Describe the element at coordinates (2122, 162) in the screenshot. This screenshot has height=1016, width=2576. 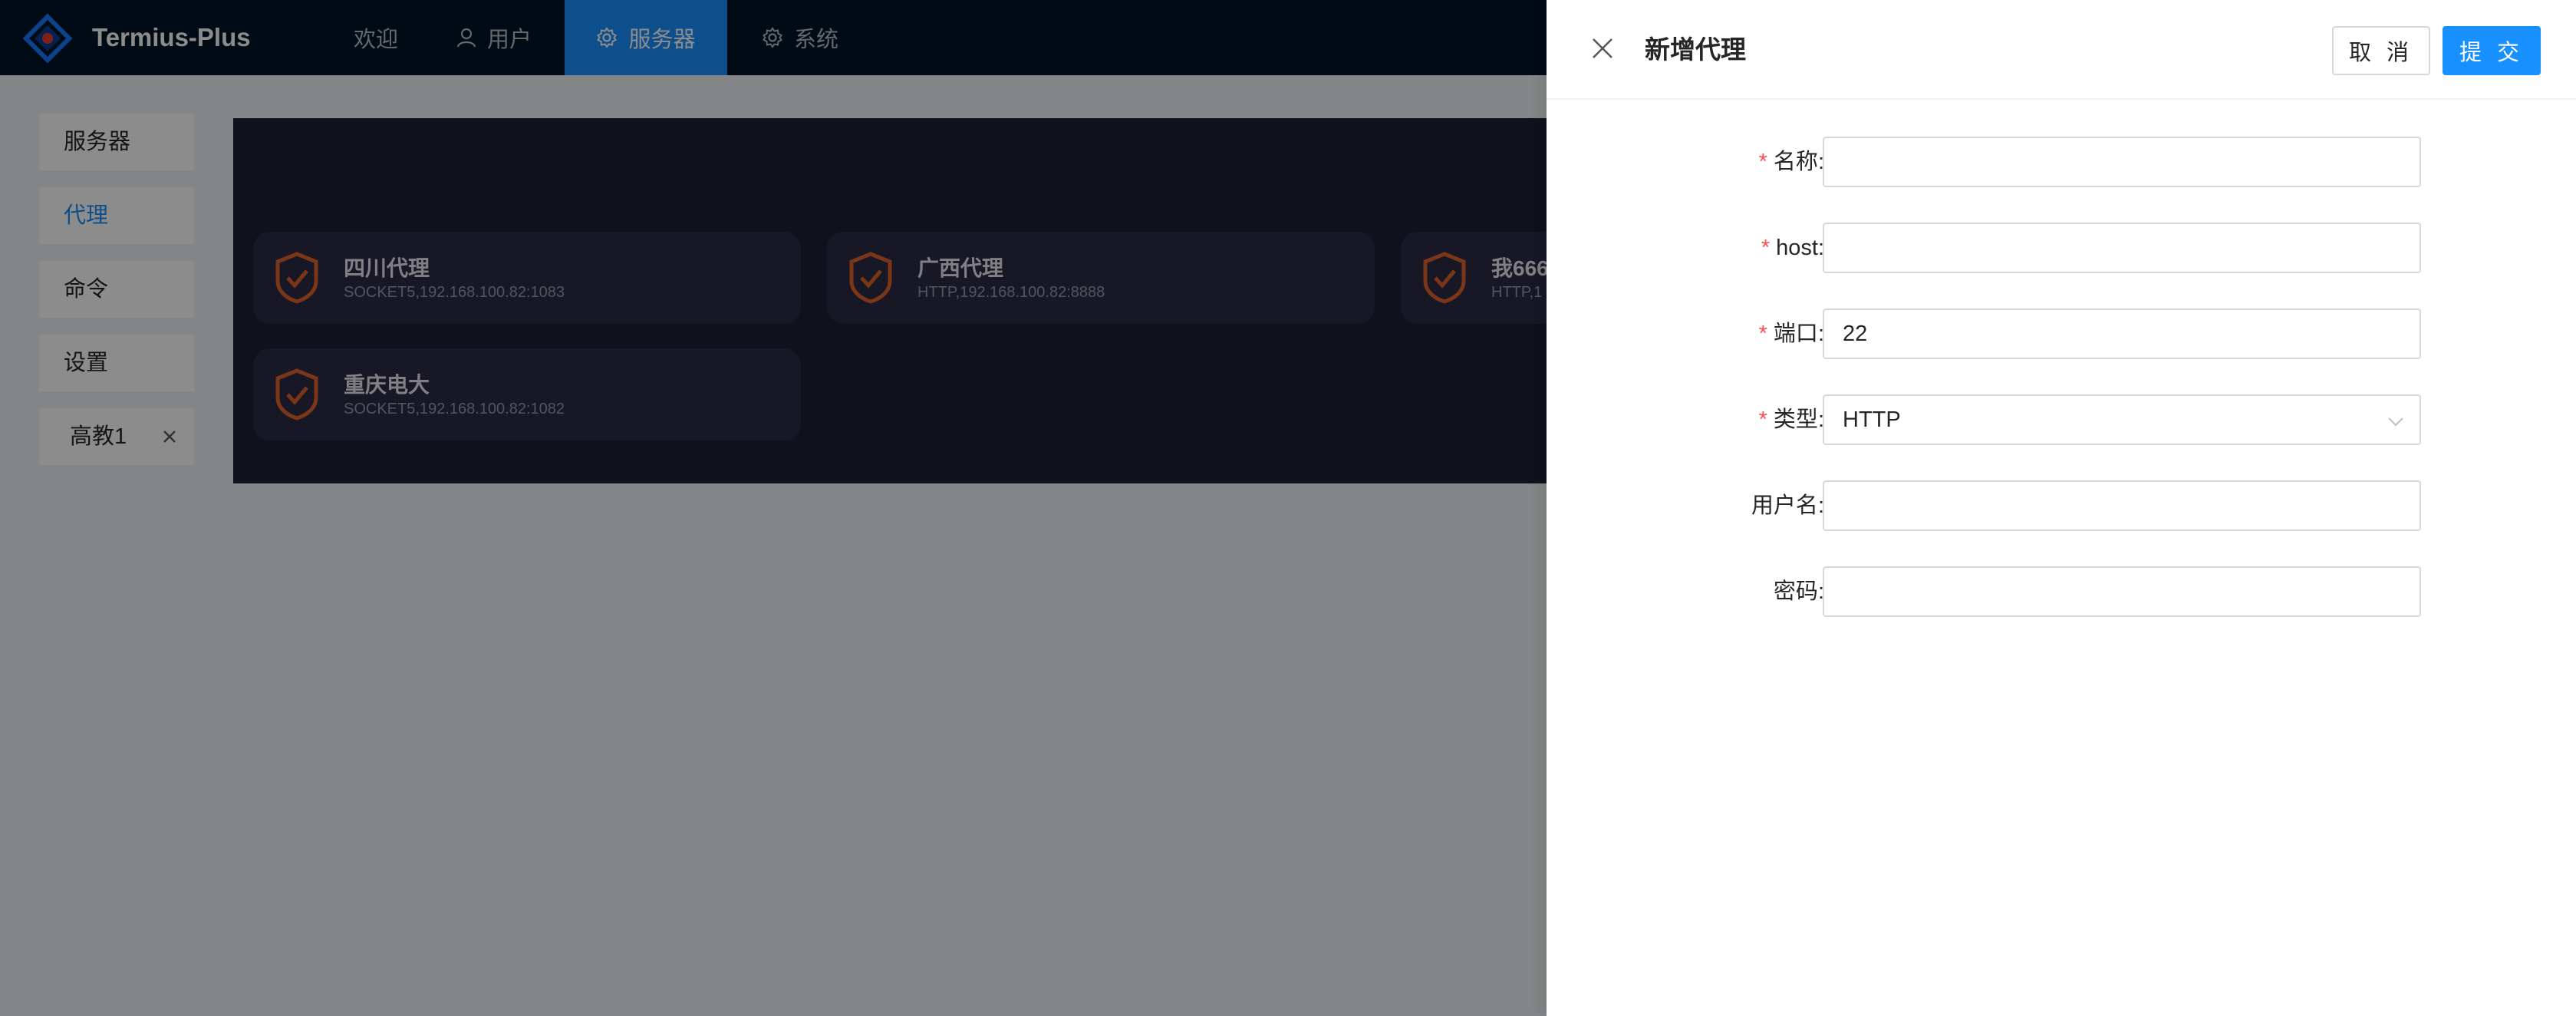
I see `name-input` at that location.